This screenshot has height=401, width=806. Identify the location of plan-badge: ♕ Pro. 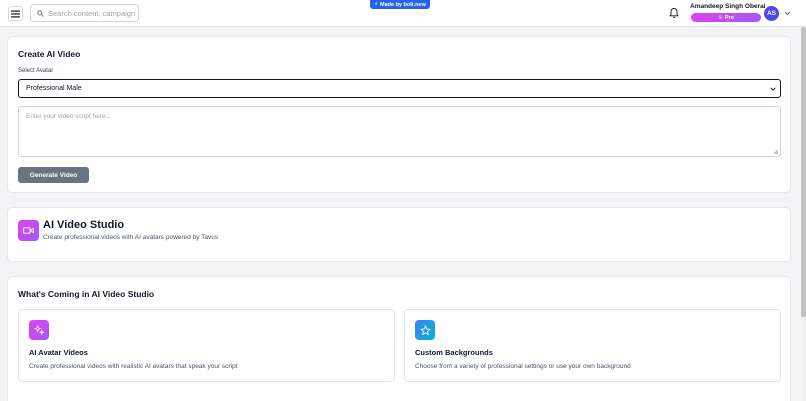
(726, 17).